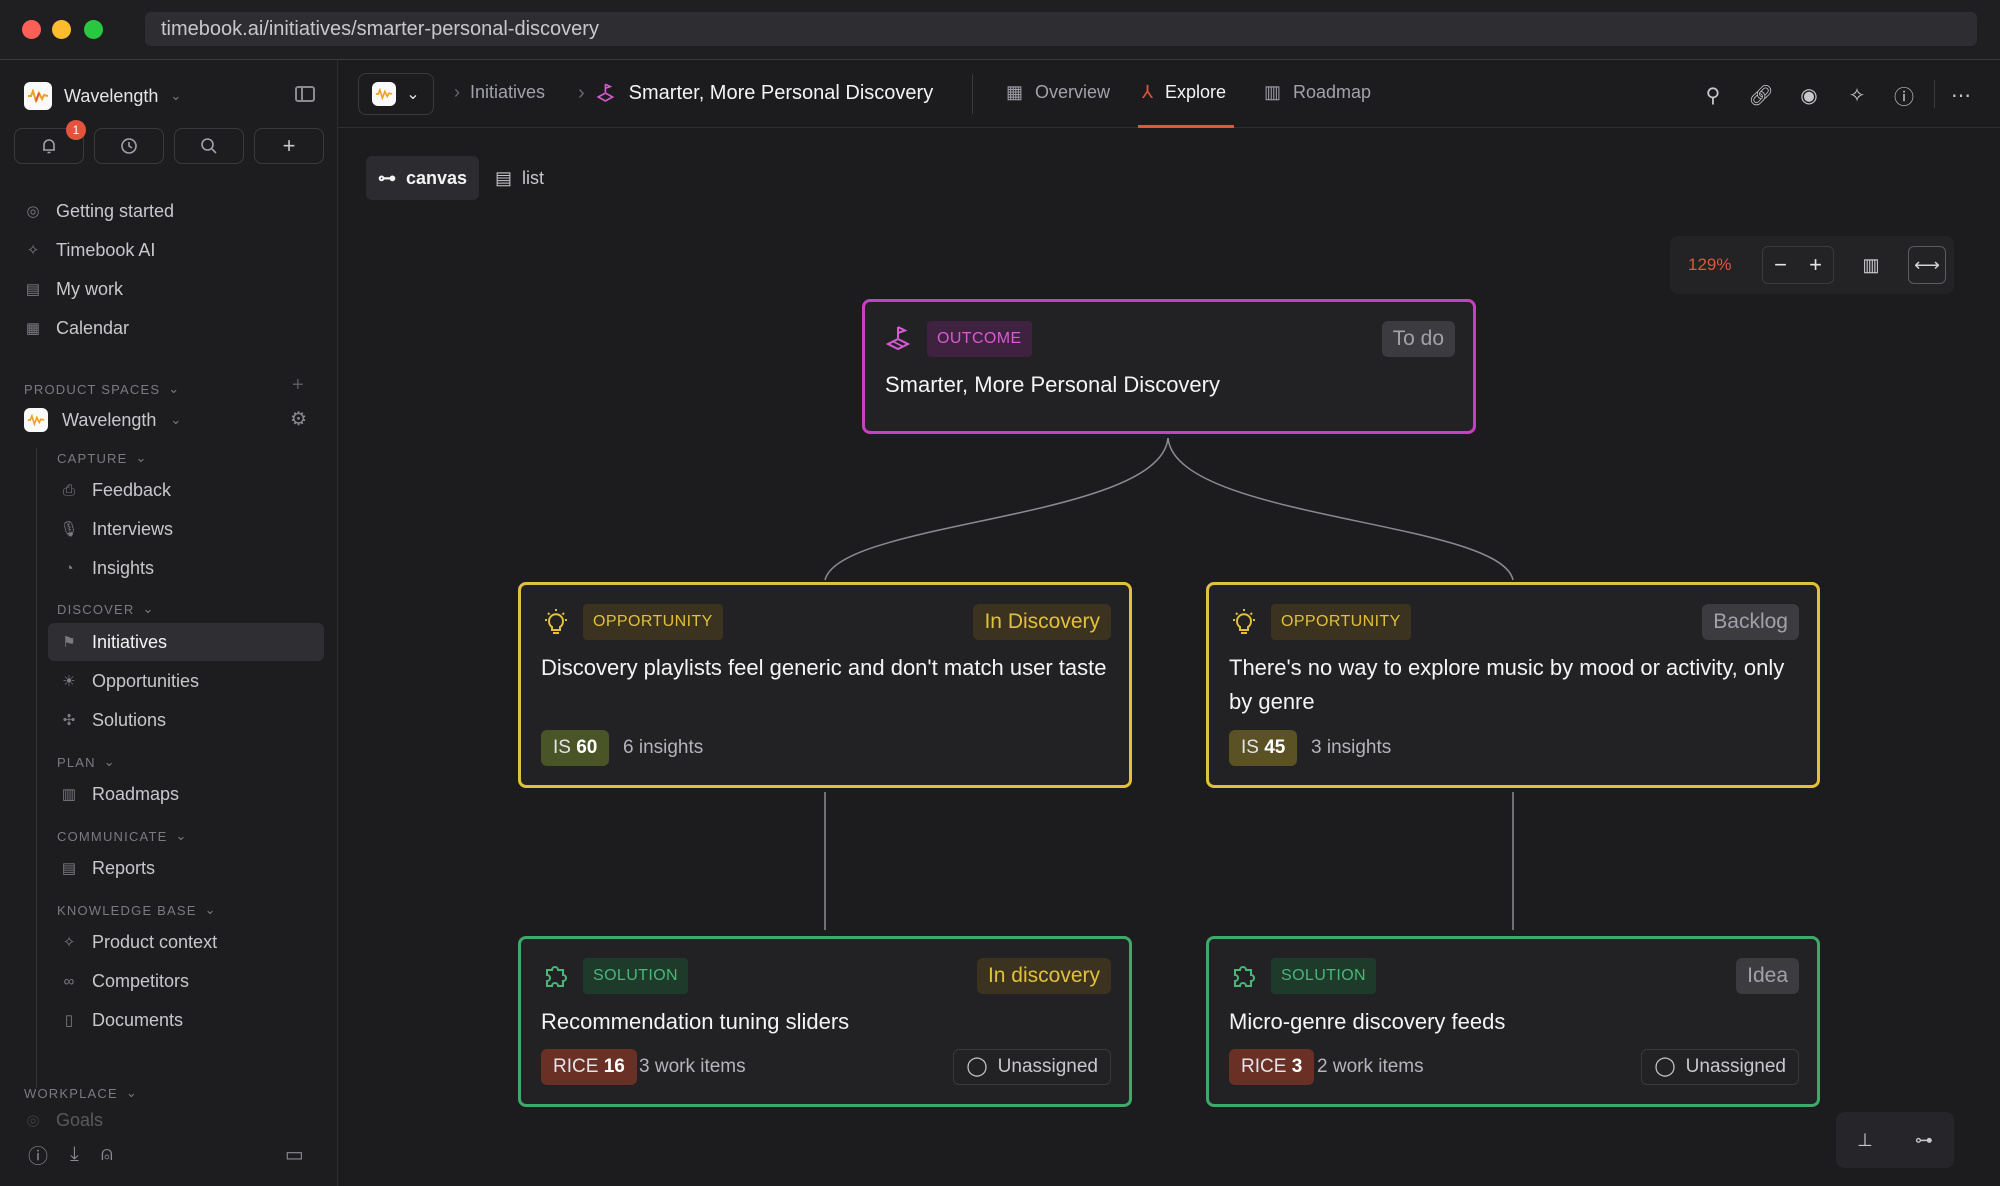 The width and height of the screenshot is (2000, 1186). I want to click on space-switcher-button: ⌄, so click(396, 94).